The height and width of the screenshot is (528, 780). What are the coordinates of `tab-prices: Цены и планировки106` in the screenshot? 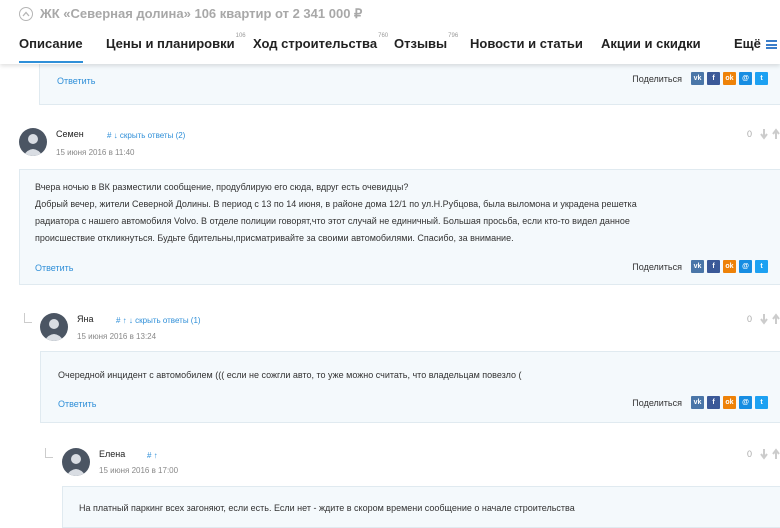 It's located at (176, 41).